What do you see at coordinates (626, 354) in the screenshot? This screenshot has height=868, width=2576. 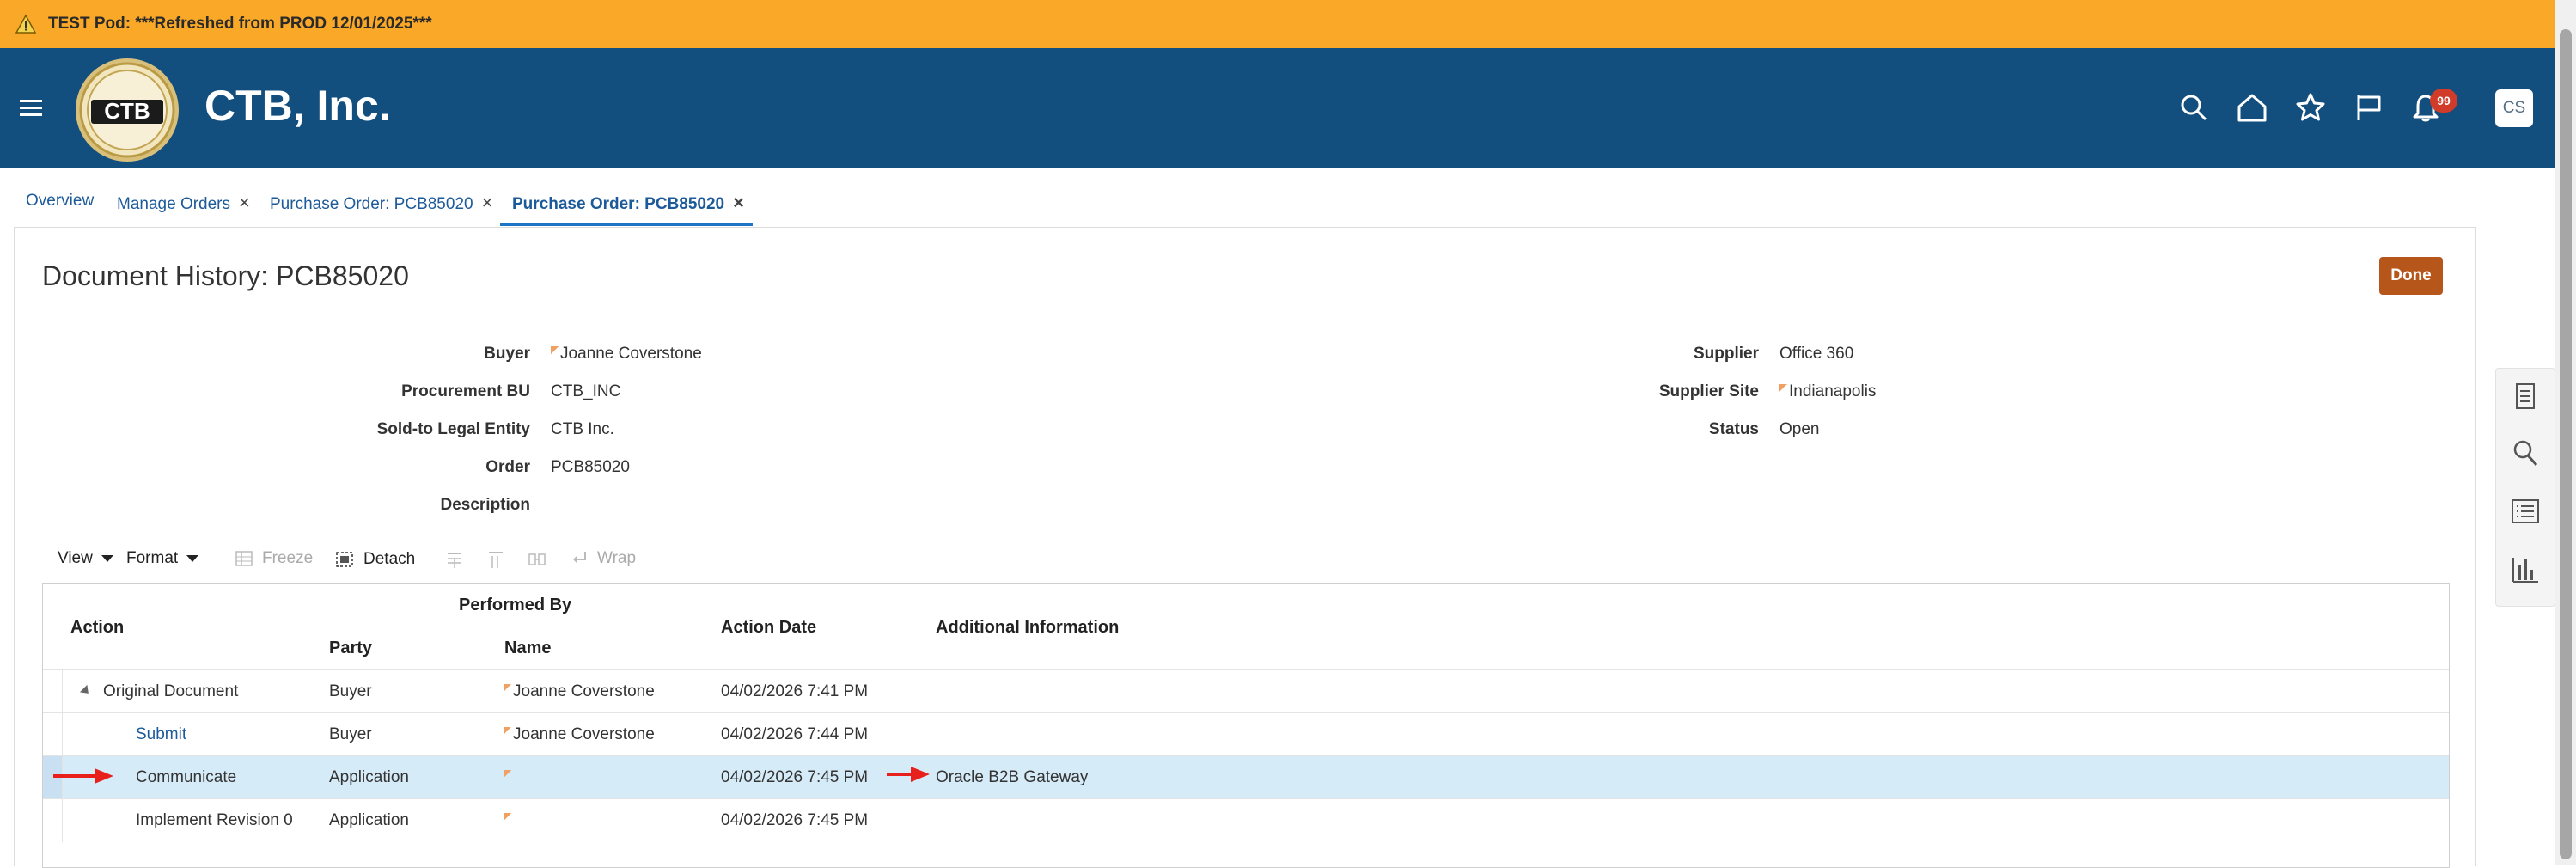 I see `field-value-buyer: Joanne Coverstone` at bounding box center [626, 354].